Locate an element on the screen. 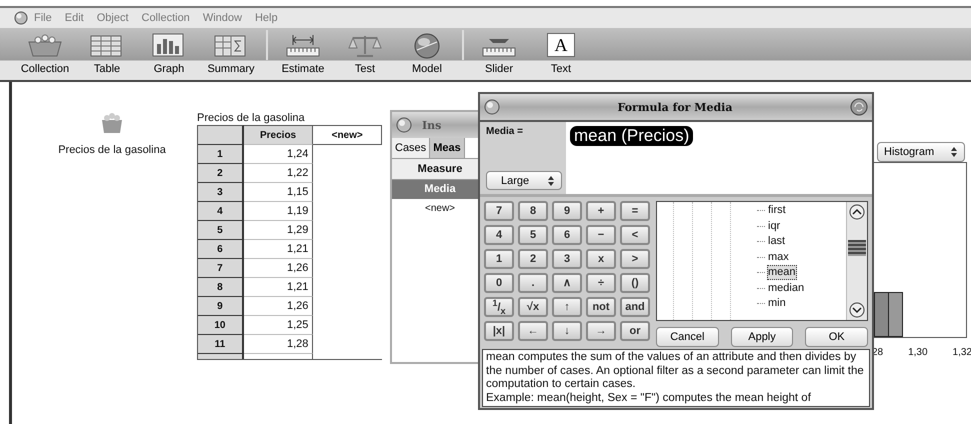 This screenshot has width=971, height=424. app-menu-icon is located at coordinates (21, 18).